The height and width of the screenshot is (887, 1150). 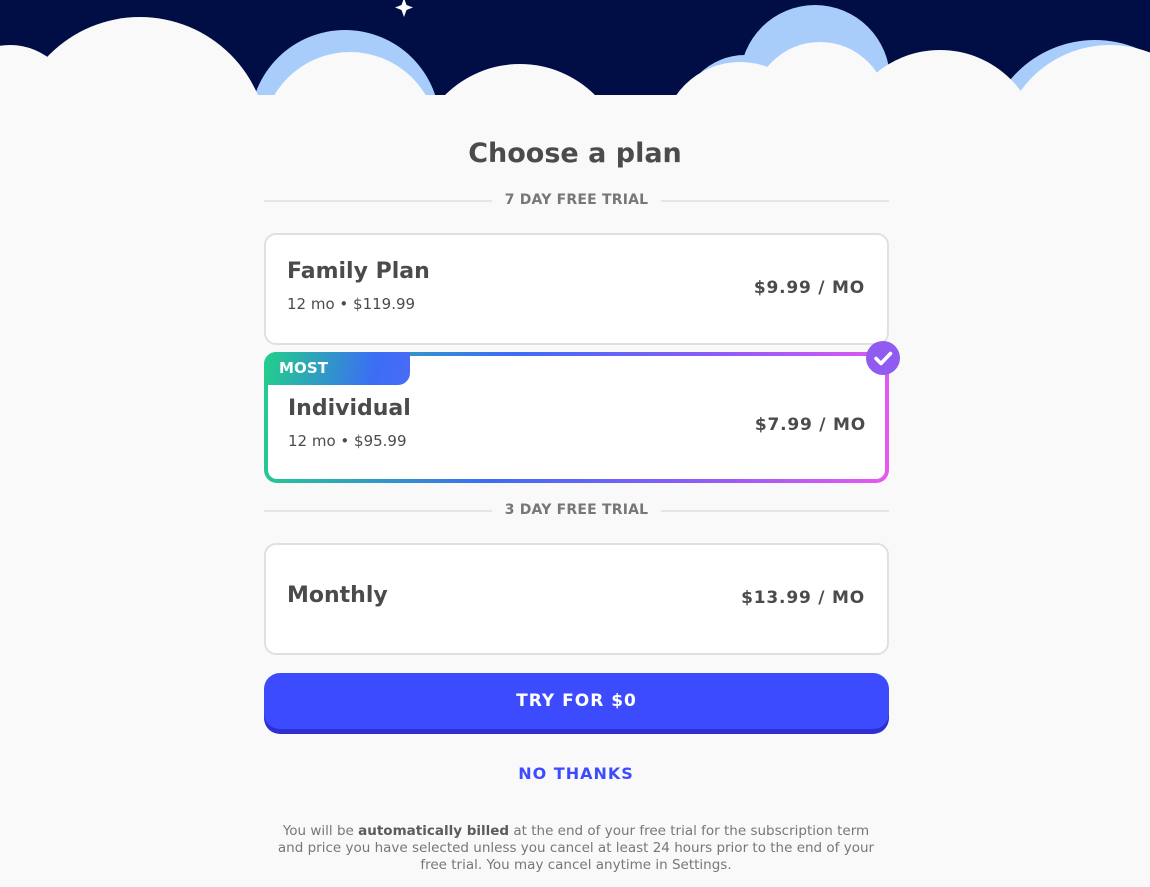 What do you see at coordinates (347, 441) in the screenshot?
I see `plan-term-total: 12 mo • $95.99` at bounding box center [347, 441].